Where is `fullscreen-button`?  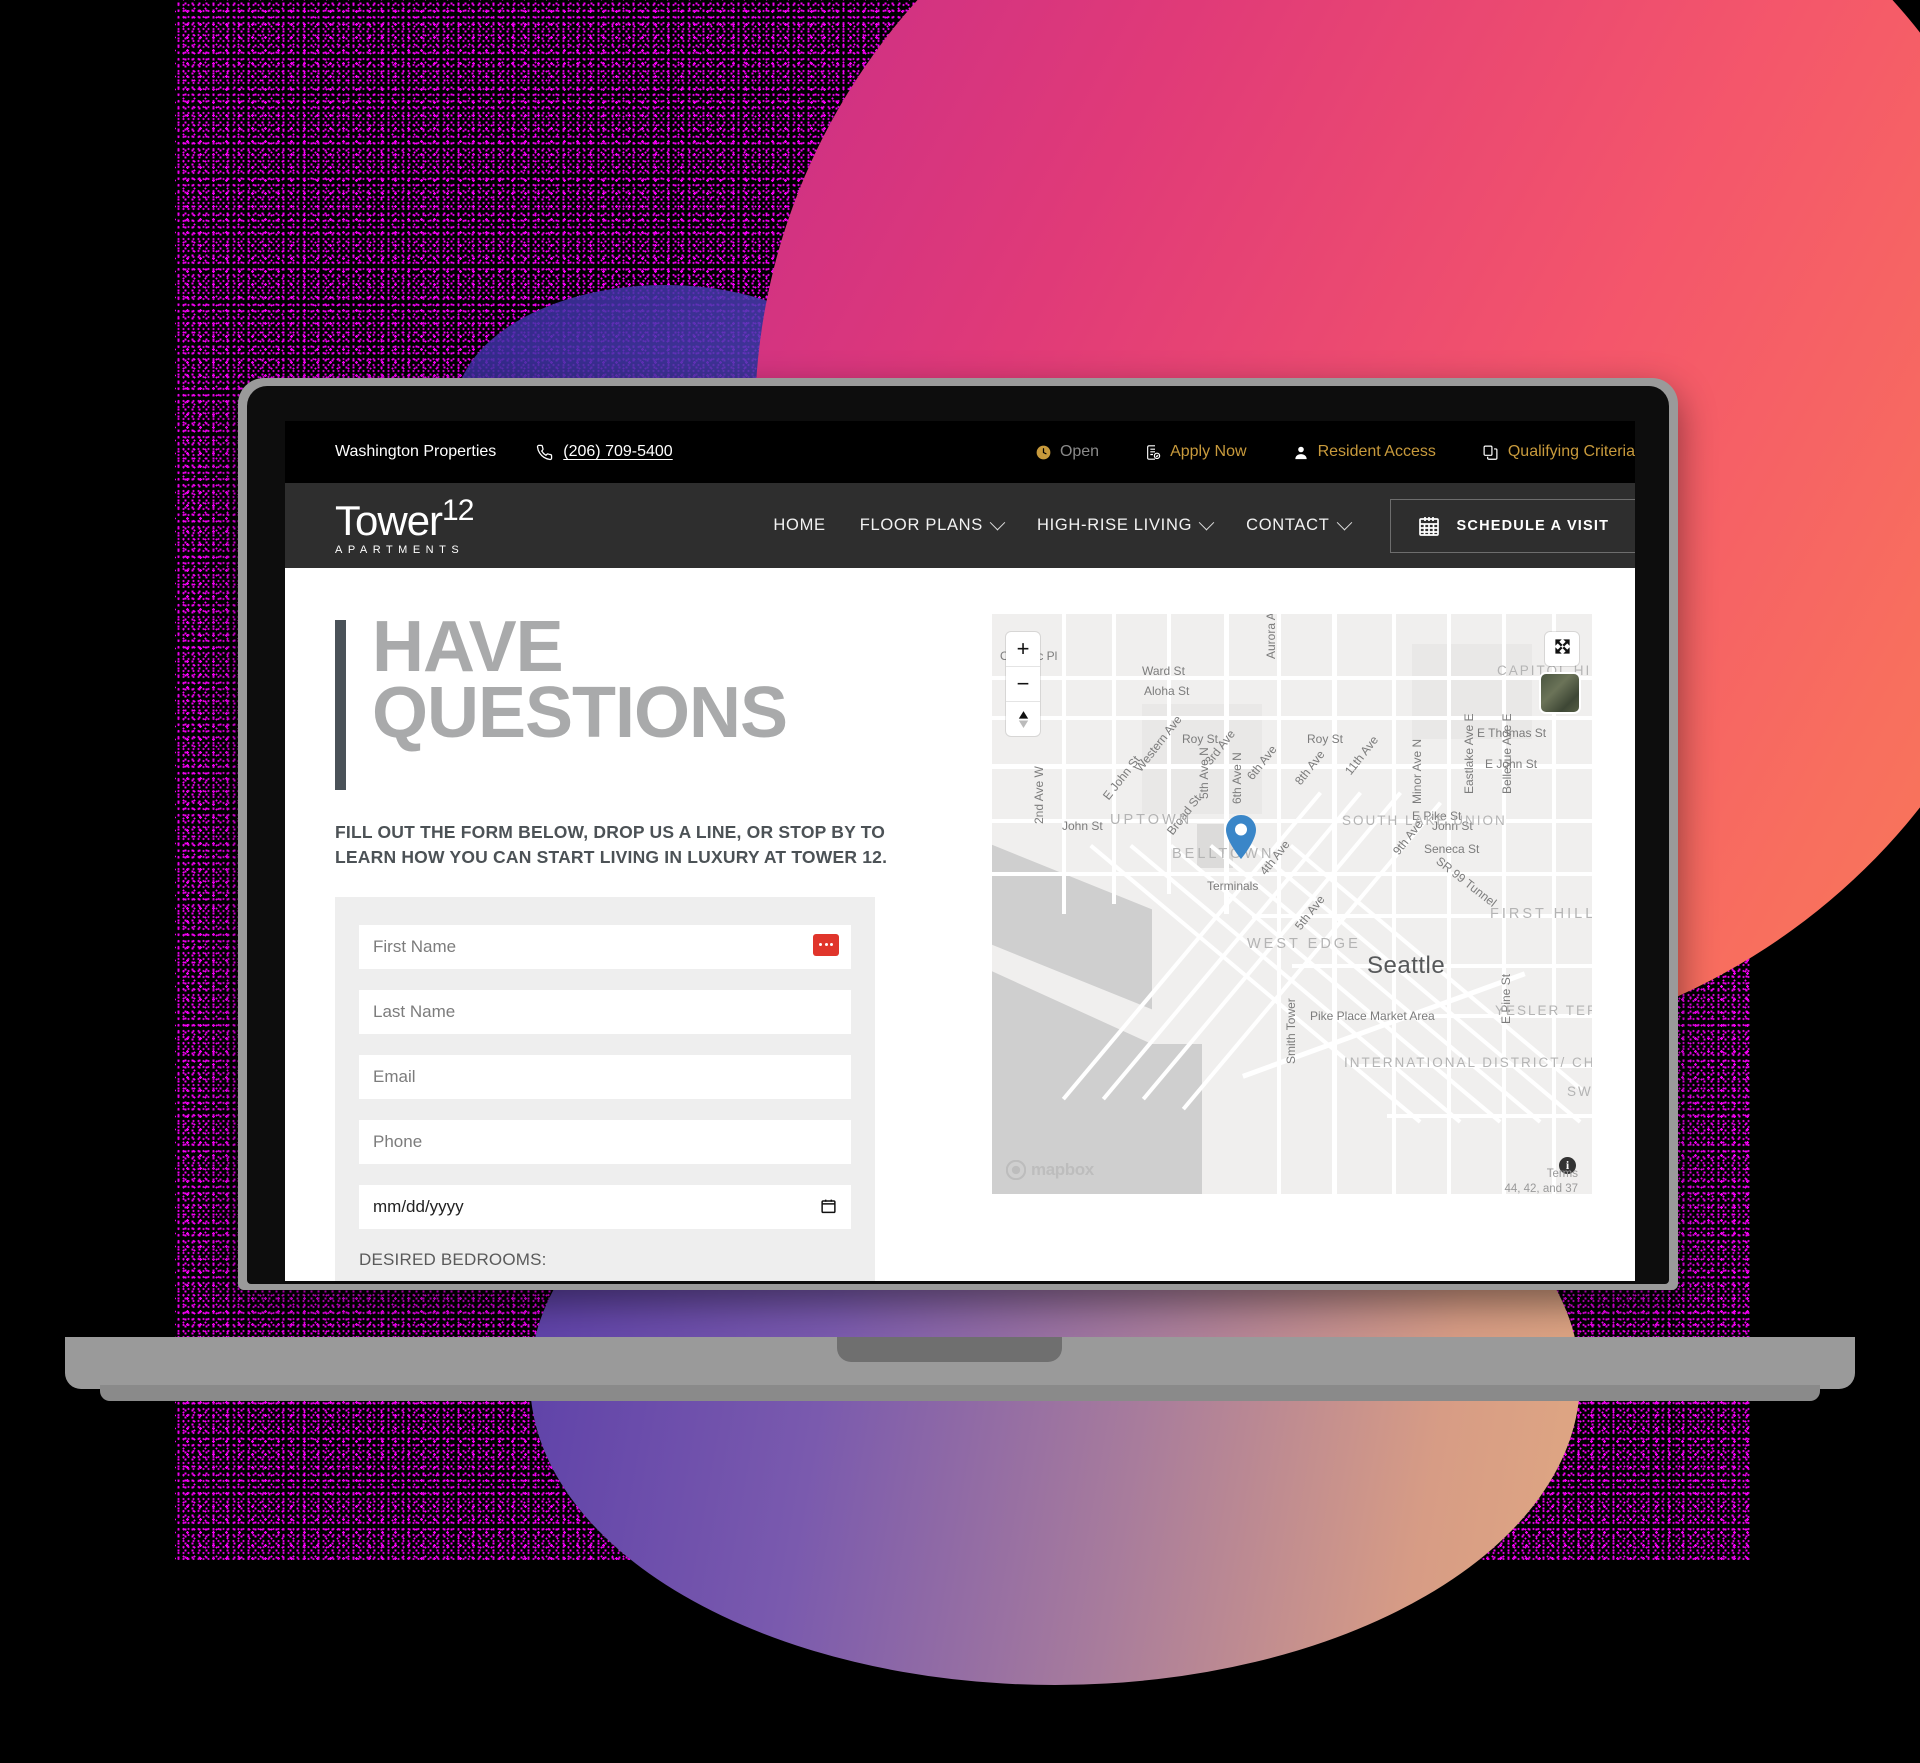
fullscreen-button is located at coordinates (1562, 649).